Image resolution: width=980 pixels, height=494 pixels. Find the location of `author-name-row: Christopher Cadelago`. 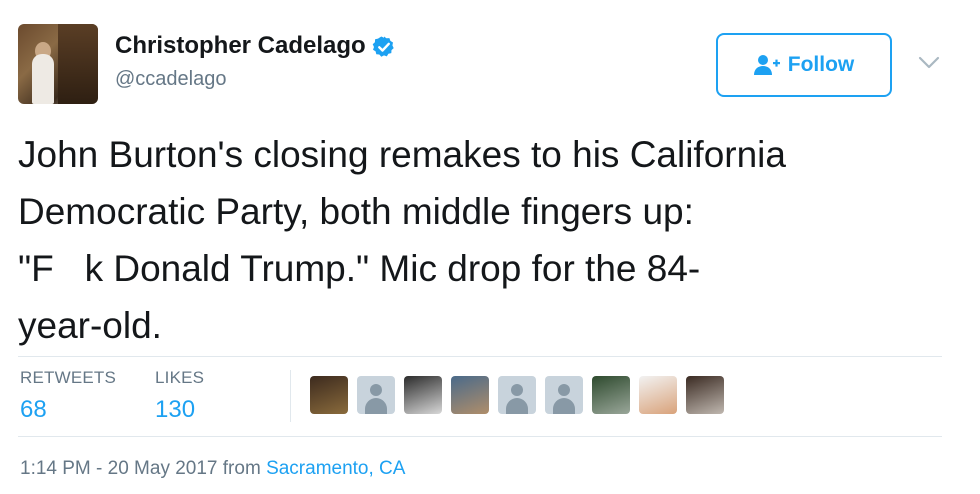

author-name-row: Christopher Cadelago is located at coordinates (255, 46).